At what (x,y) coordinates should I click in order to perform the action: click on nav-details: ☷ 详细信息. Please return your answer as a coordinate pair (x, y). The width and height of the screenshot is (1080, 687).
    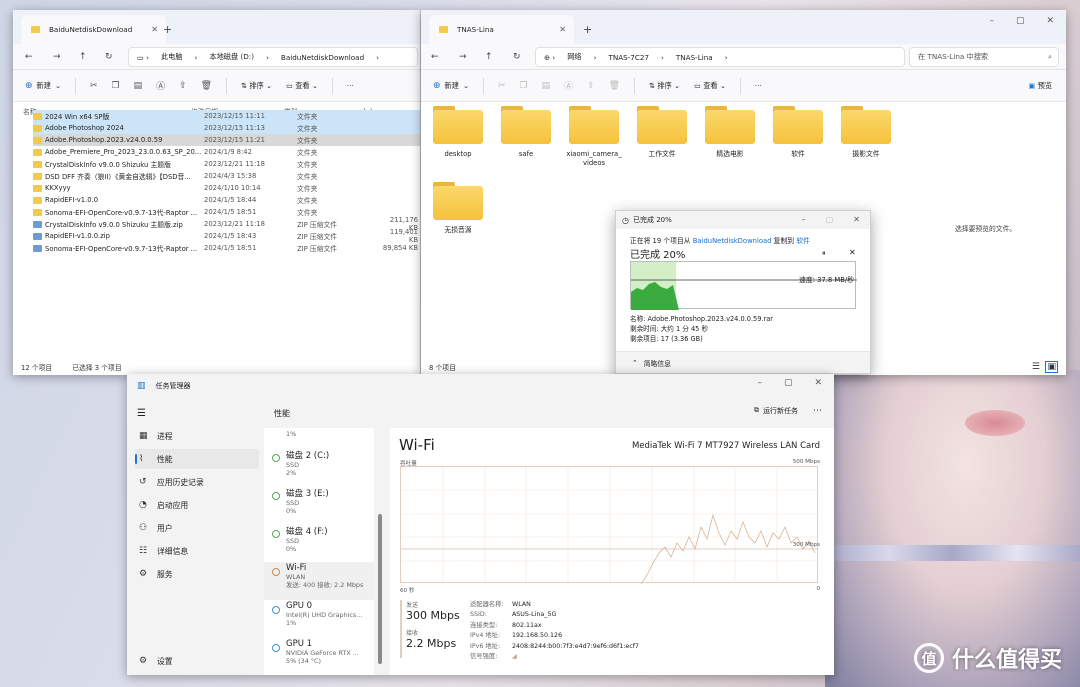
    Looking at the image, I should click on (197, 551).